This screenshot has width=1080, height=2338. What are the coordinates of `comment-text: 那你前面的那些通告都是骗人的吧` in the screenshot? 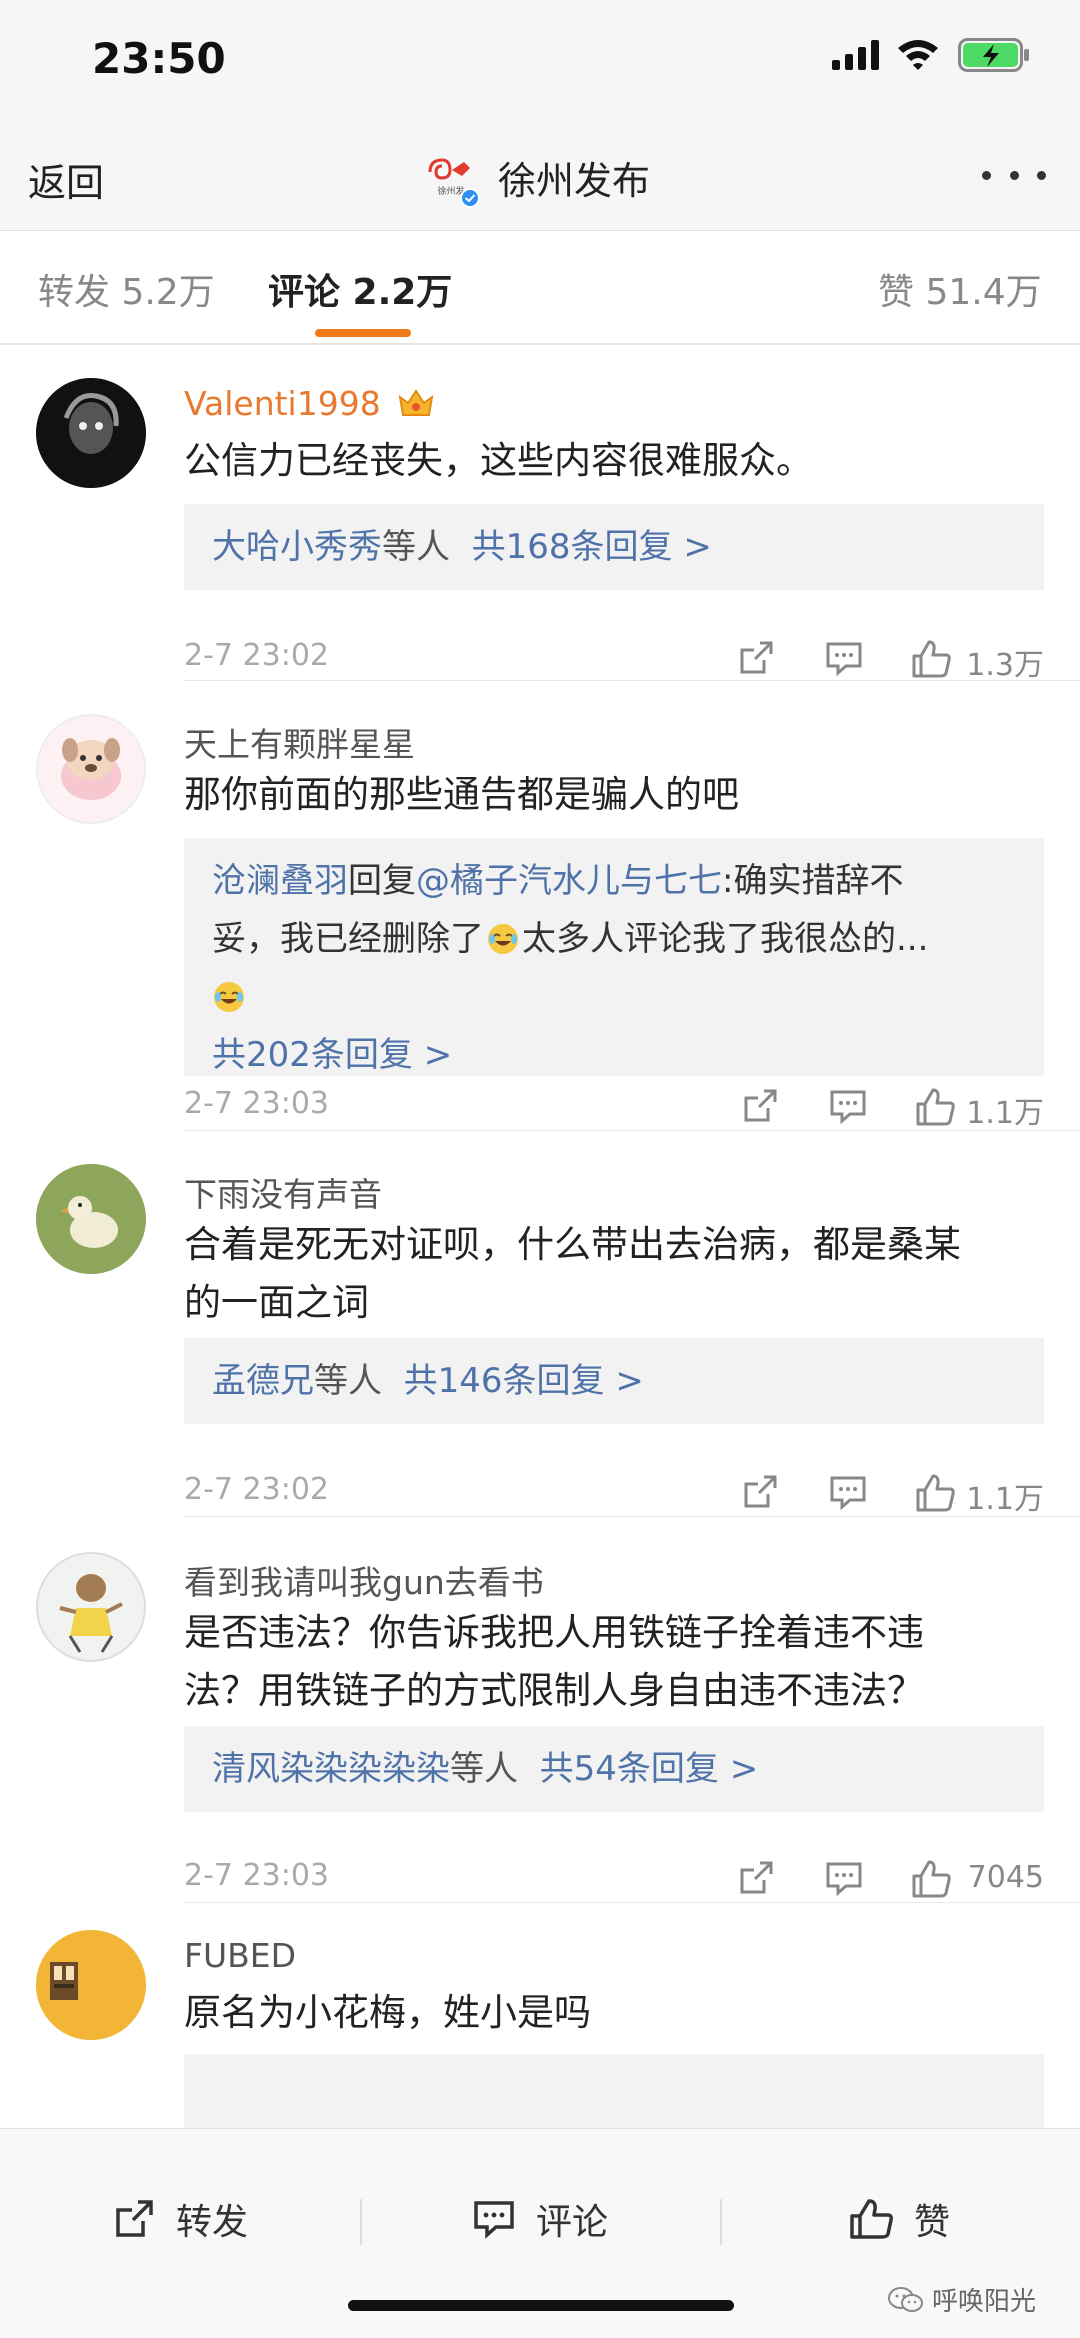 It's located at (461, 794).